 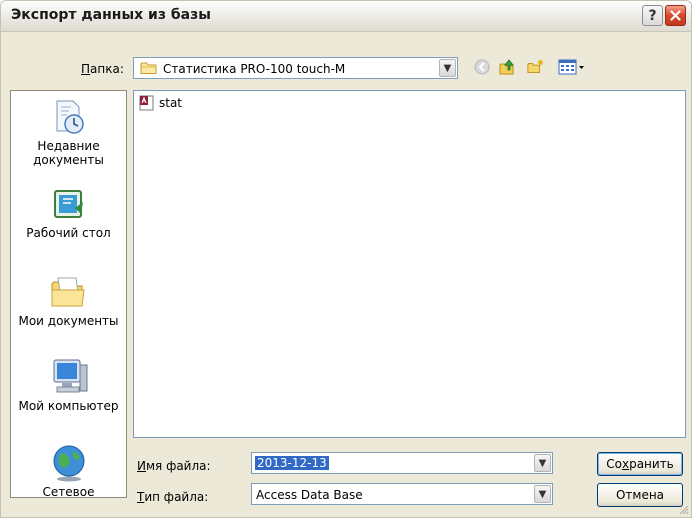 What do you see at coordinates (640, 464) in the screenshot?
I see `save-button: Со х ранить` at bounding box center [640, 464].